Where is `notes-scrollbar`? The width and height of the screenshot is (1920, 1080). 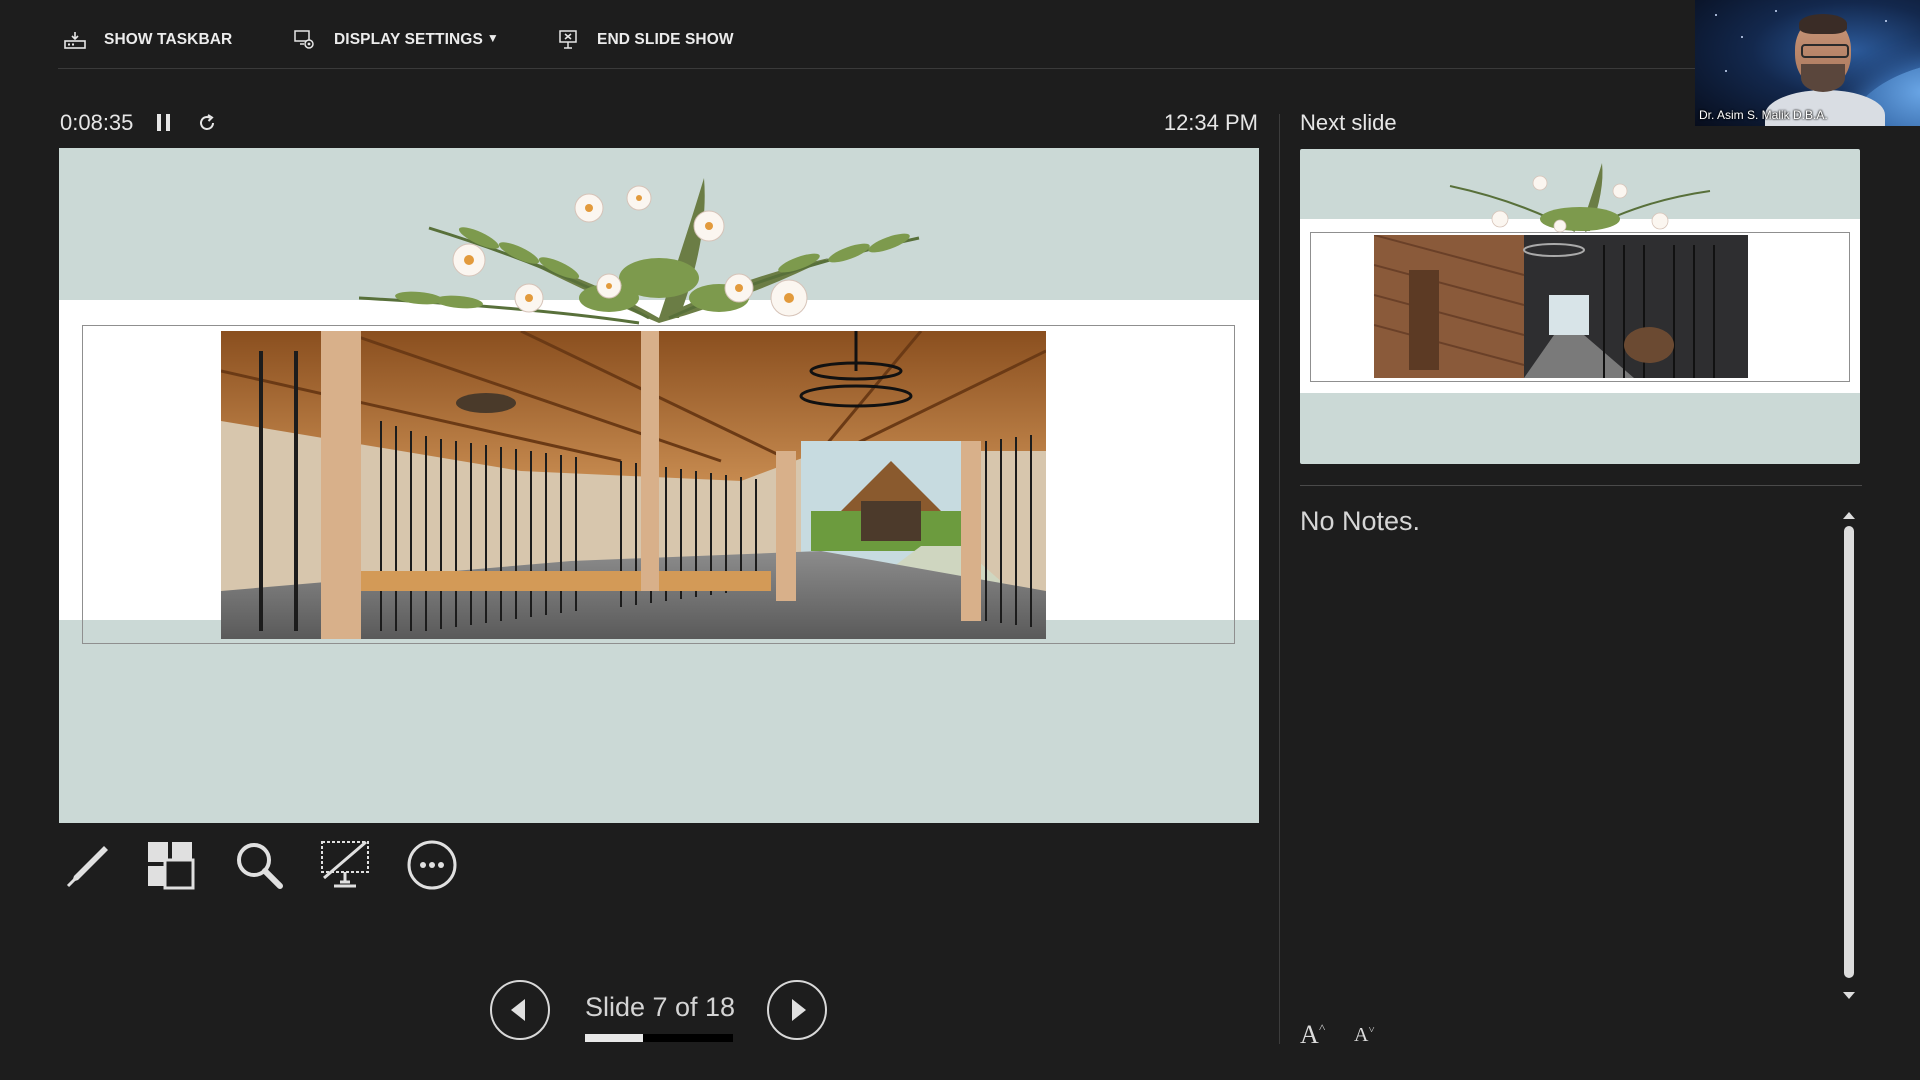
notes-scrollbar is located at coordinates (1849, 755).